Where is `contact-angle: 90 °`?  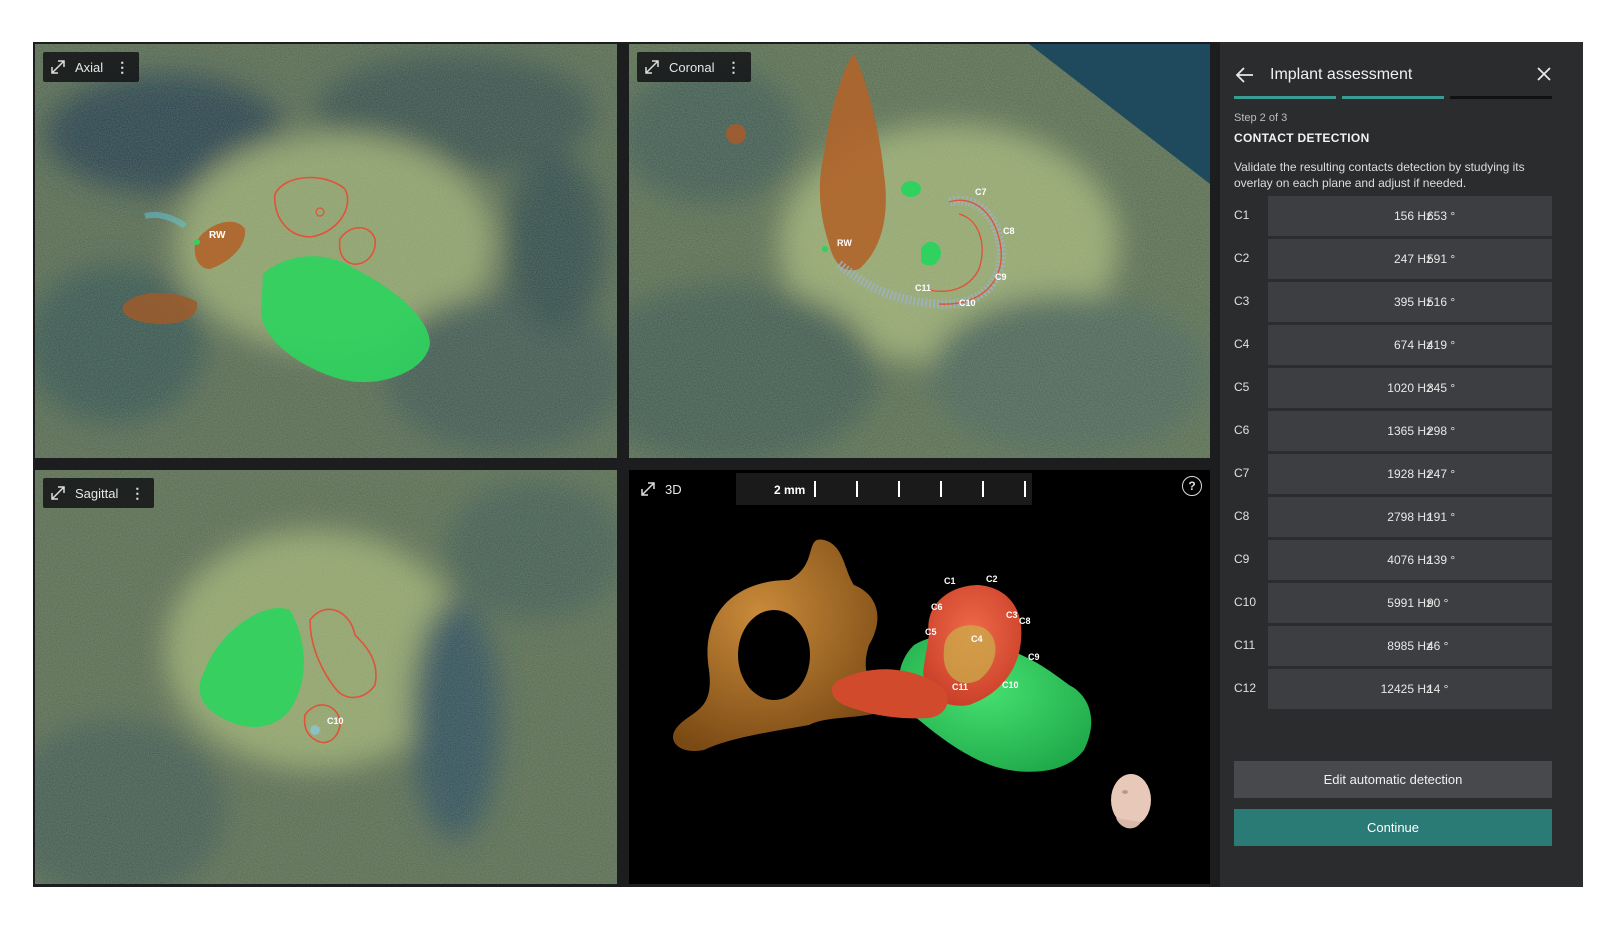 contact-angle: 90 ° is located at coordinates (1438, 603).